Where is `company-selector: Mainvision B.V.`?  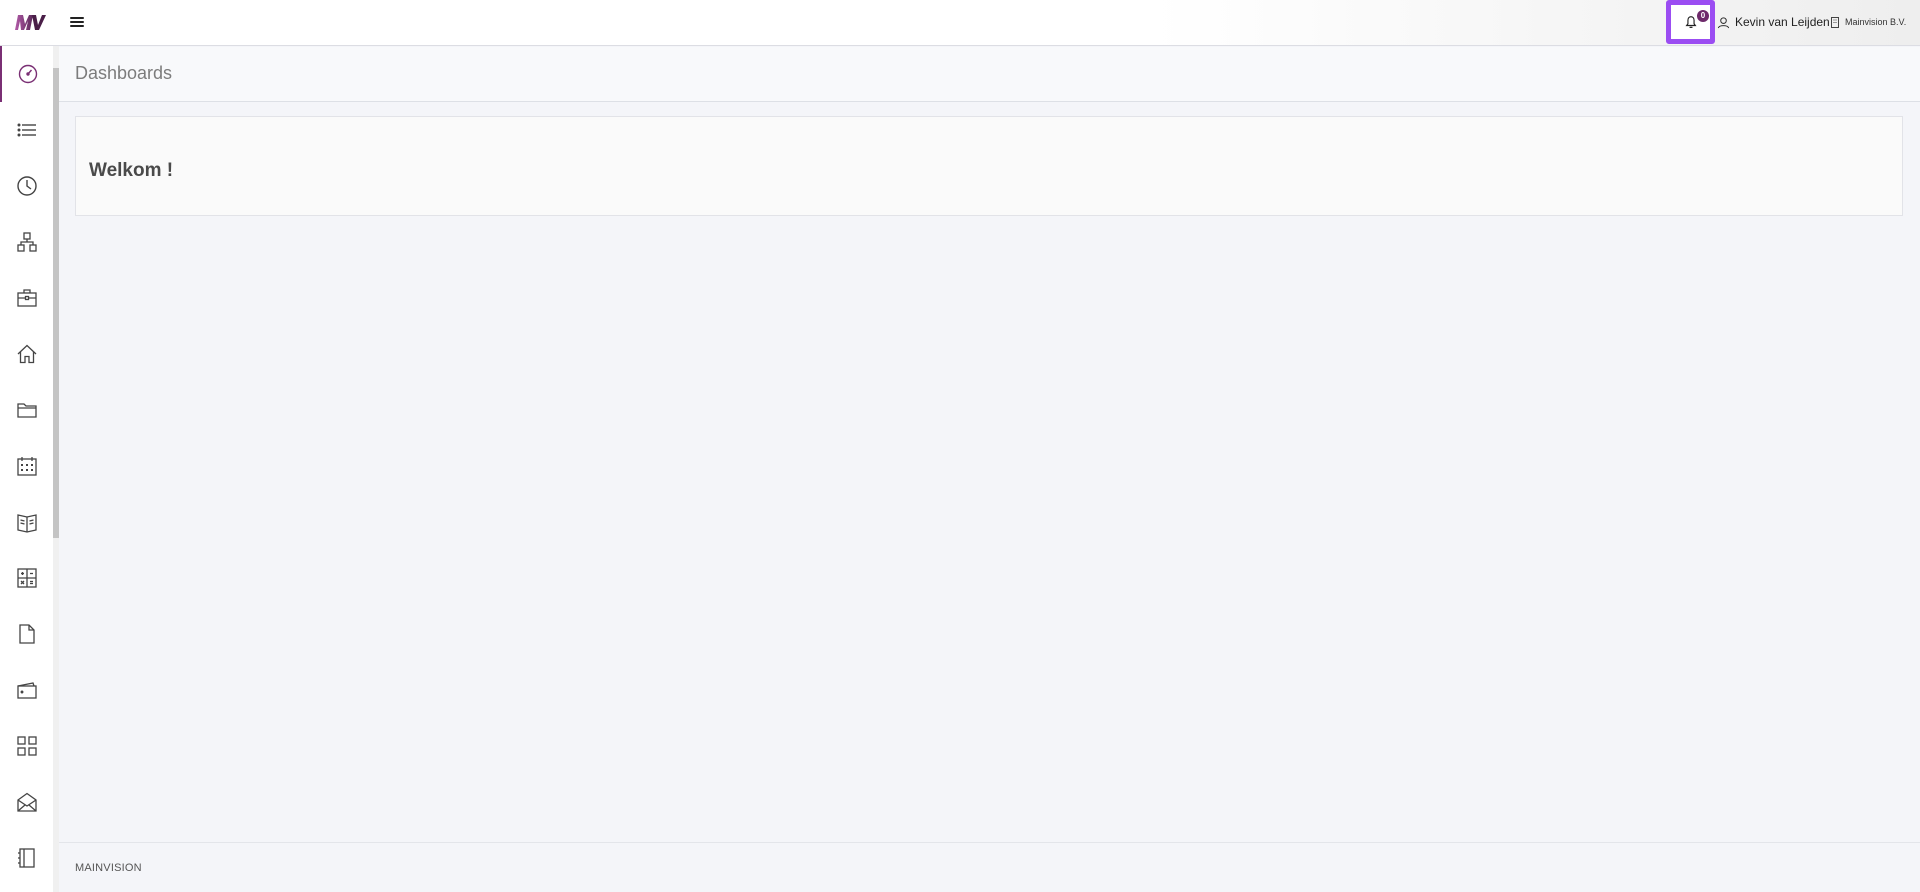
company-selector: Mainvision B.V. is located at coordinates (1868, 22).